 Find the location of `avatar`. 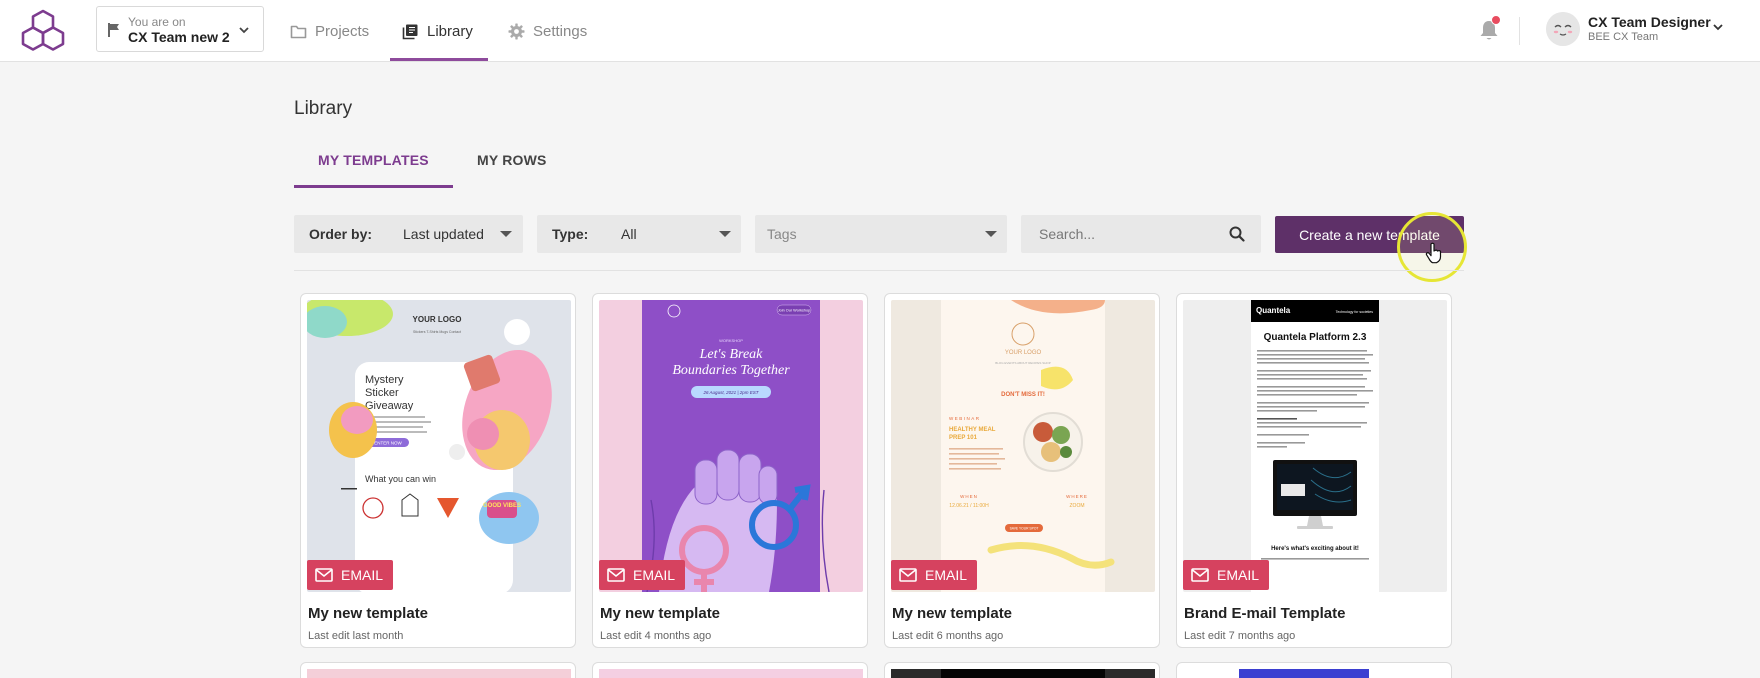

avatar is located at coordinates (1563, 29).